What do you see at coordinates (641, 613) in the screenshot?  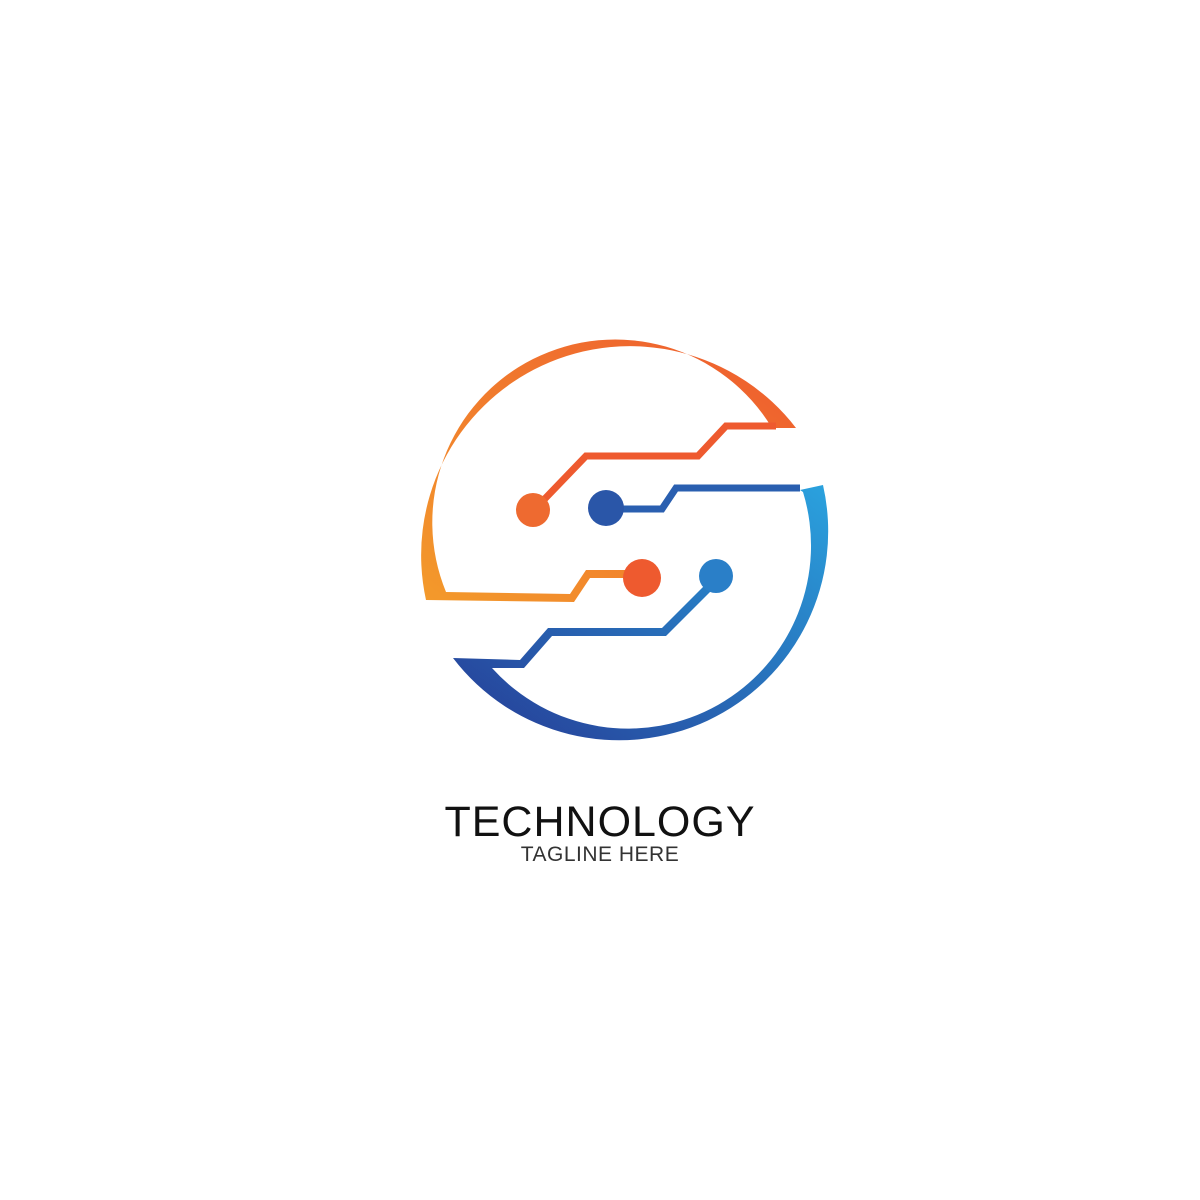 I see `blue-arc-shape` at bounding box center [641, 613].